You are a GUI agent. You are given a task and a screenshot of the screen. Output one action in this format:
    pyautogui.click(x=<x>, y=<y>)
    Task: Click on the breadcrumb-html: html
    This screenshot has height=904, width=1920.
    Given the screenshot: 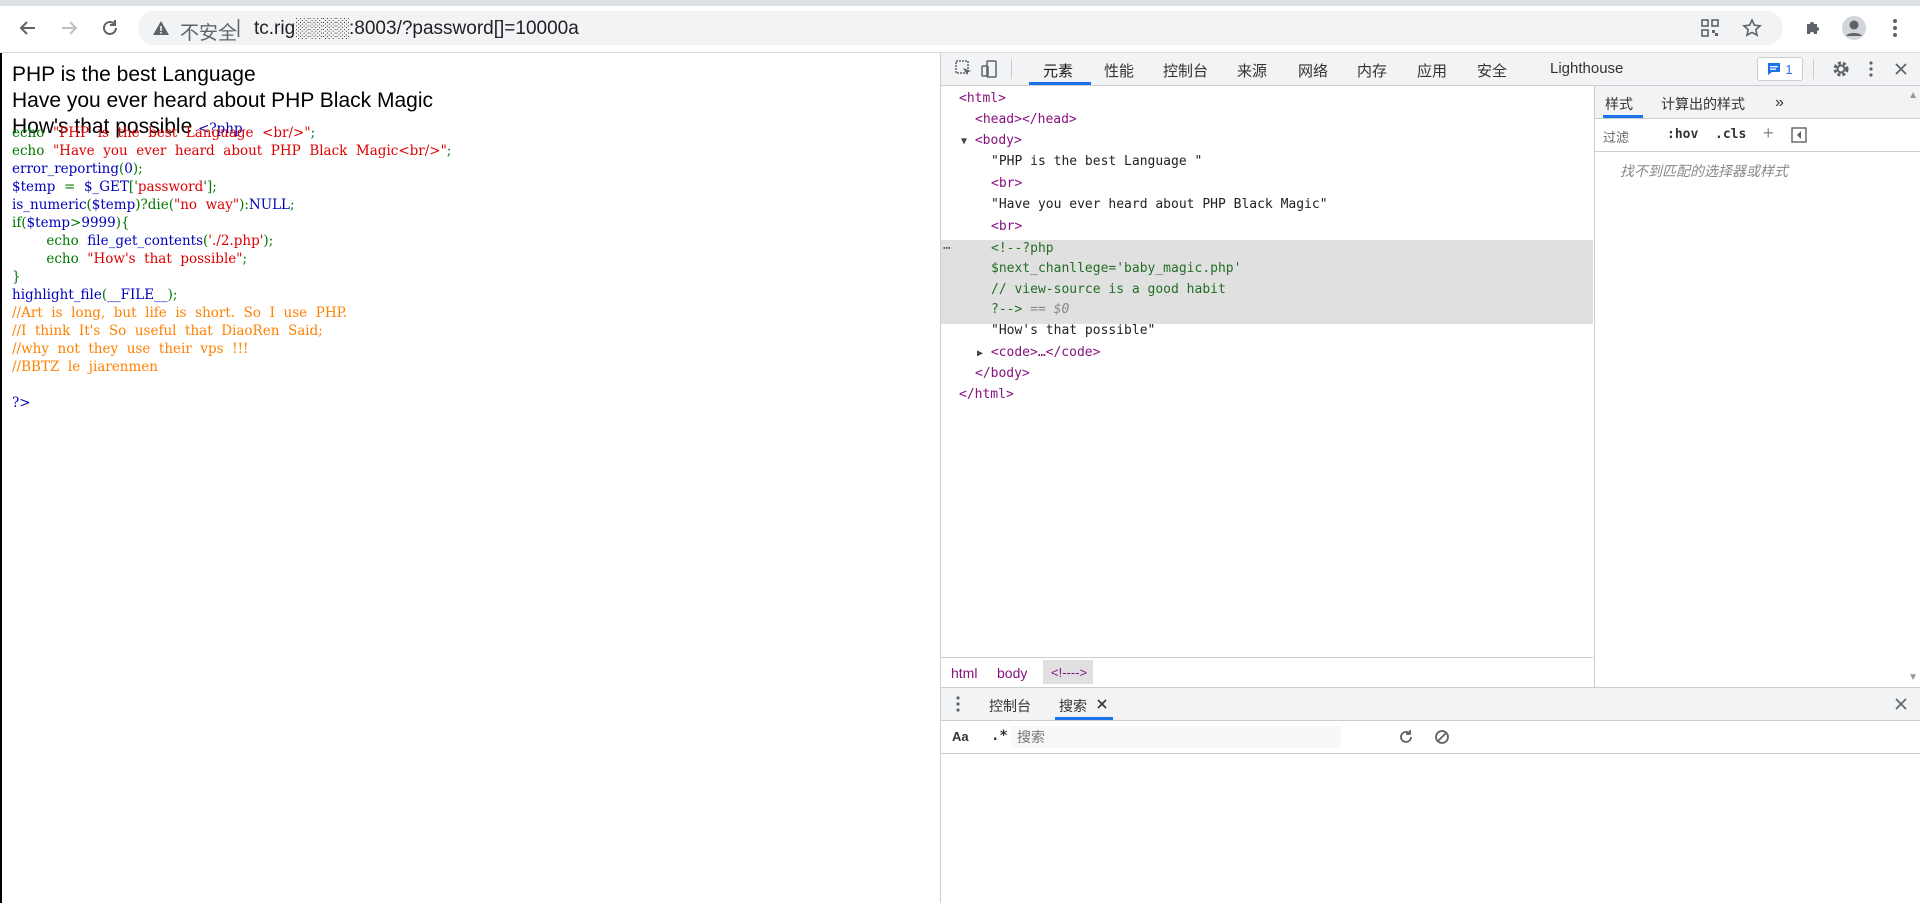 What is the action you would take?
    pyautogui.click(x=964, y=673)
    